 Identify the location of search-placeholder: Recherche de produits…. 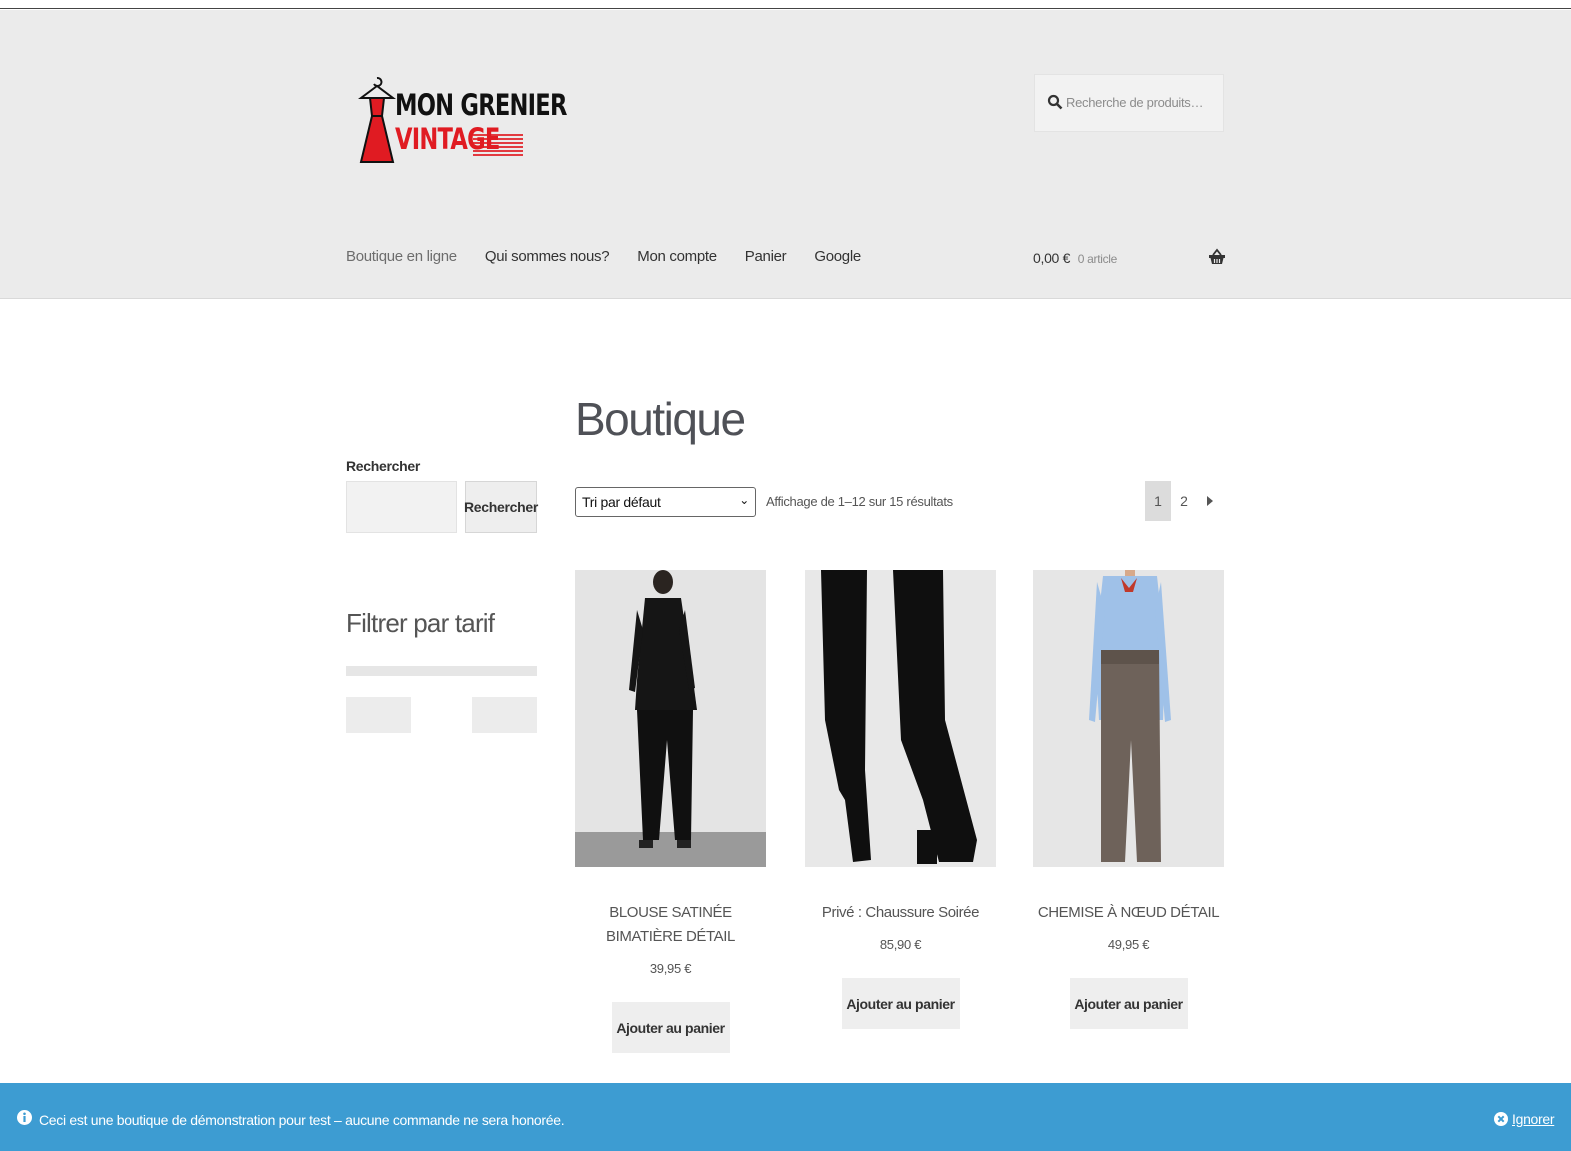
(1135, 102).